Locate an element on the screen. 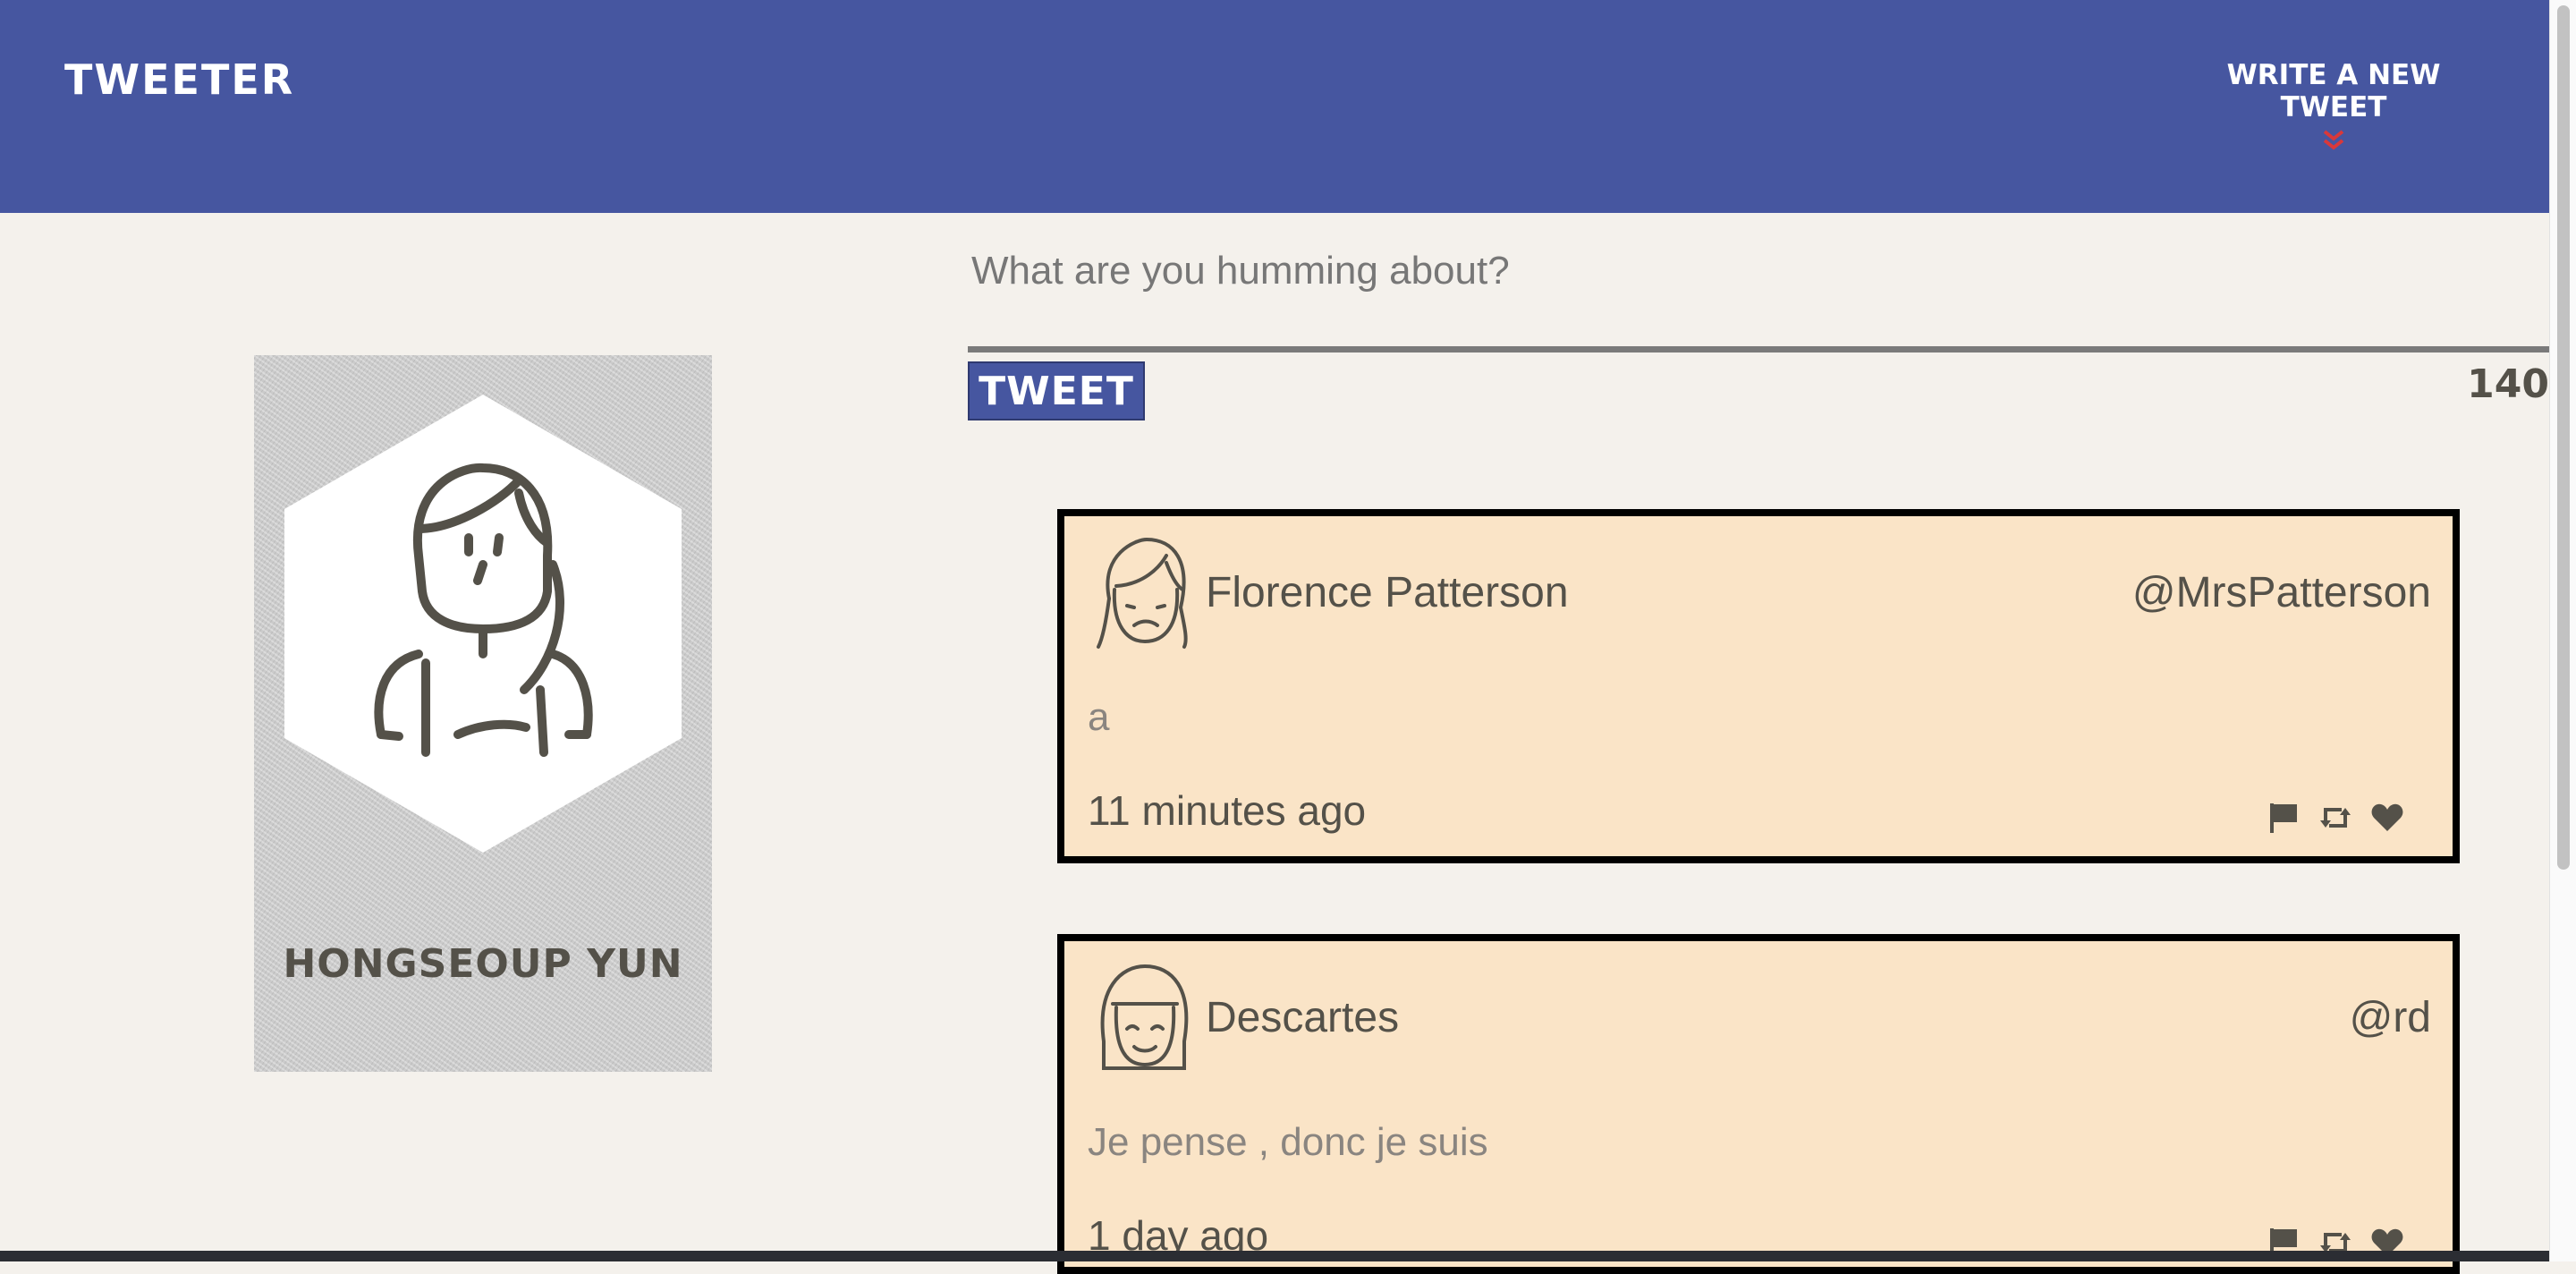  write-new-tweet-button: WRITE A NEW TWEET is located at coordinates (2333, 106).